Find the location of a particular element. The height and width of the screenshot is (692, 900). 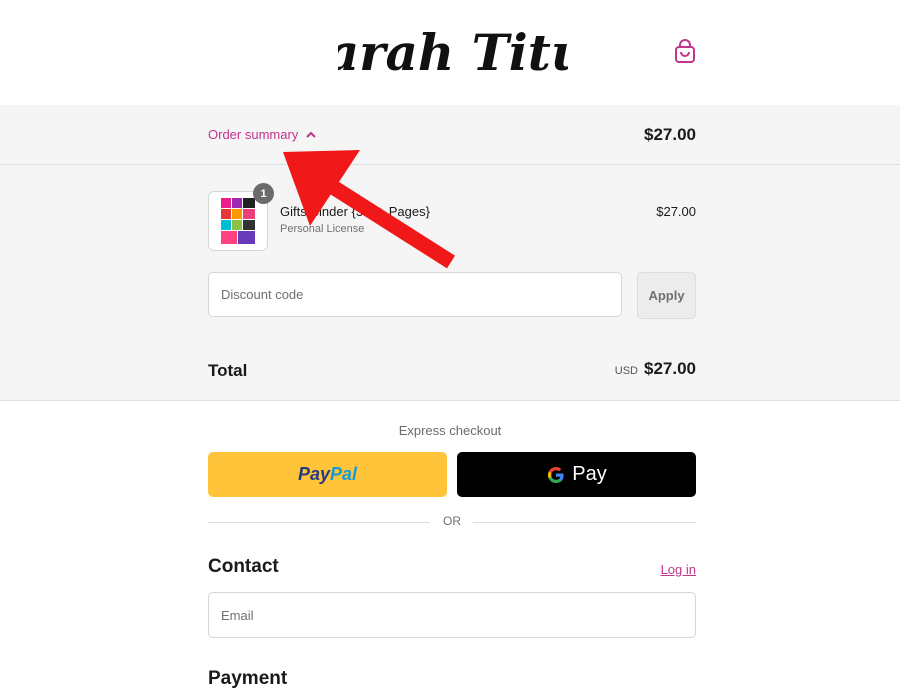

svg-text: Sarah Titus is located at coordinates (453, 52).